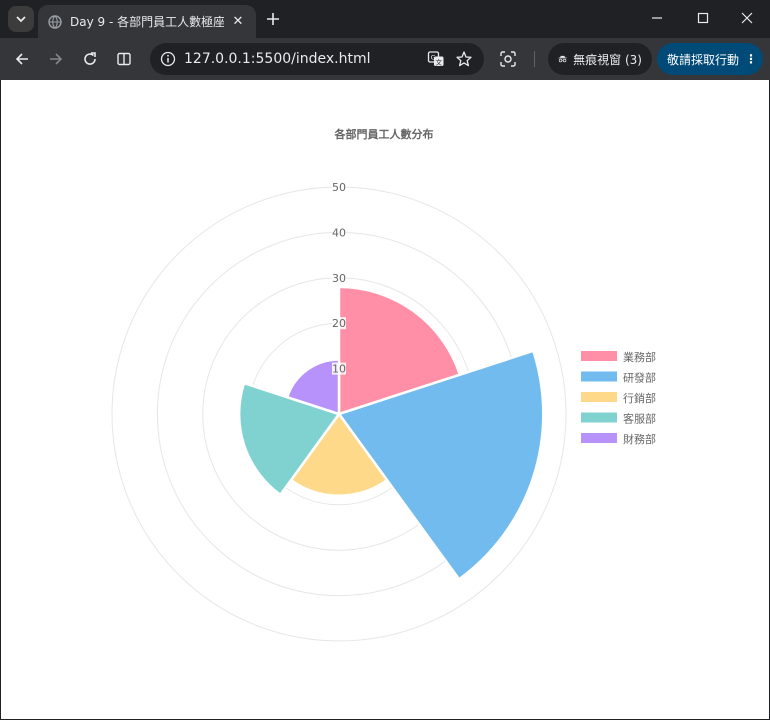 This screenshot has height=720, width=770. Describe the element at coordinates (464, 59) in the screenshot. I see `star-icon` at that location.